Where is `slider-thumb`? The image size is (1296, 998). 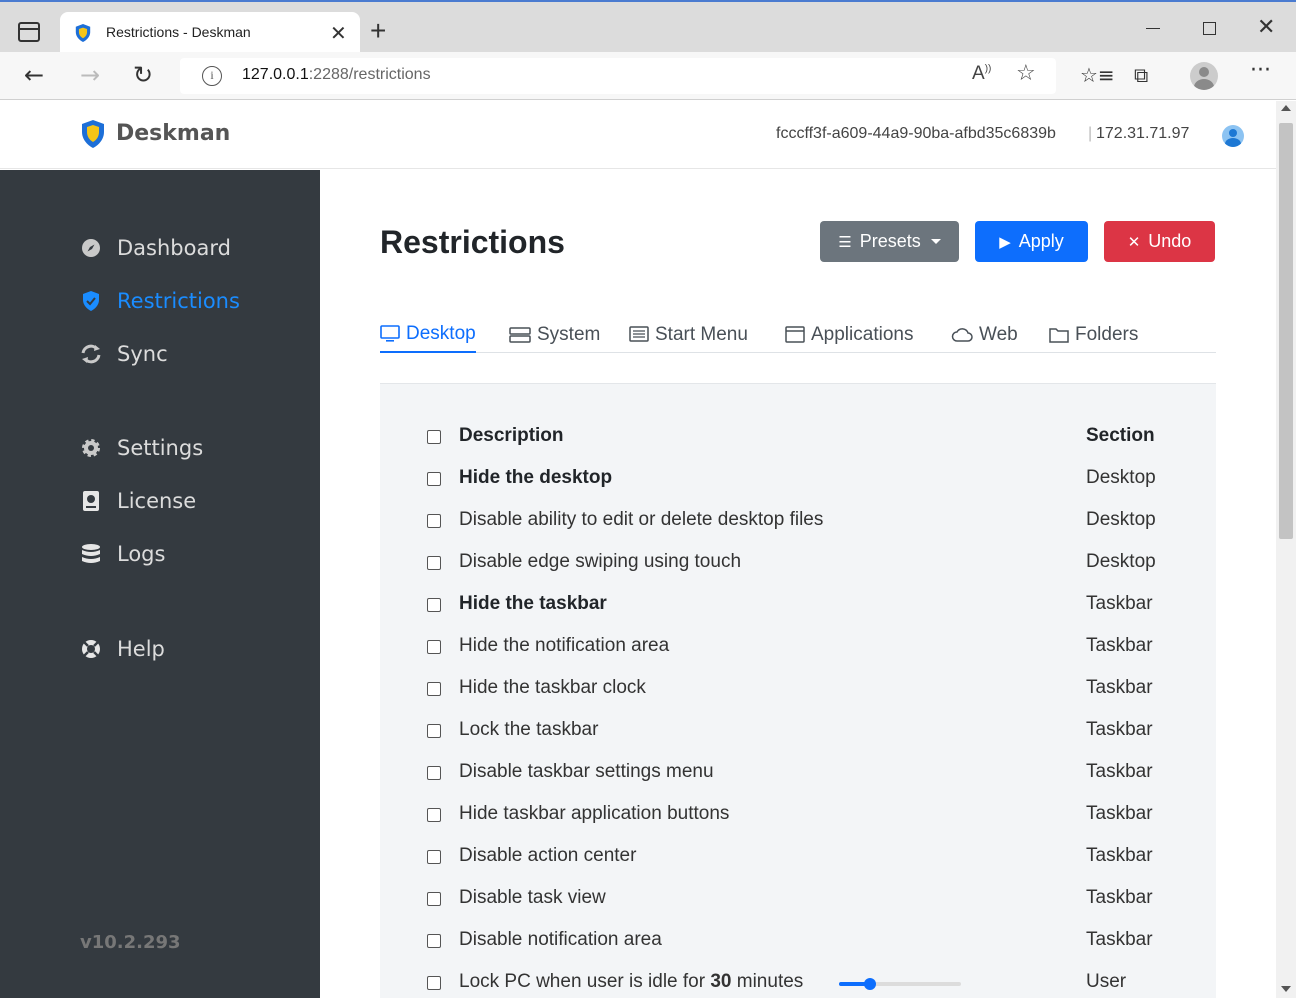 slider-thumb is located at coordinates (869, 984).